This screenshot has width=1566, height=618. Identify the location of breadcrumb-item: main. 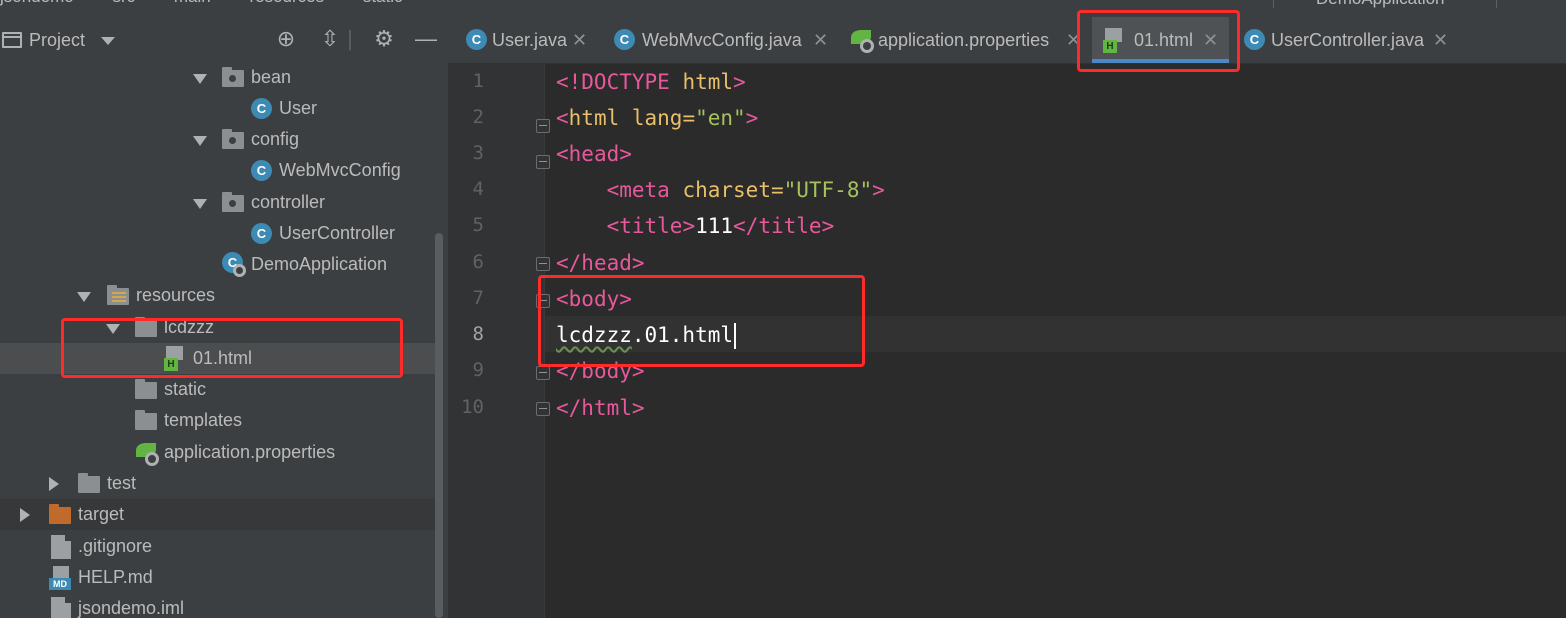
(192, 3).